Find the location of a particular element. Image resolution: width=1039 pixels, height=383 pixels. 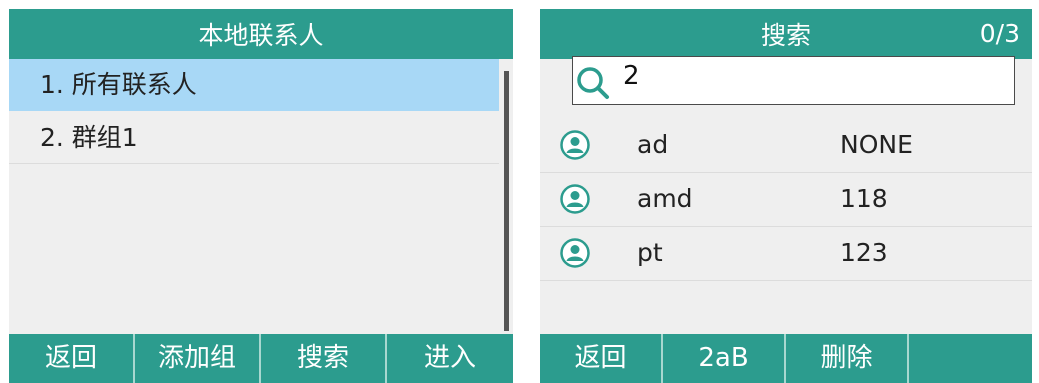

title-bar: 本地联系人 is located at coordinates (261, 34).